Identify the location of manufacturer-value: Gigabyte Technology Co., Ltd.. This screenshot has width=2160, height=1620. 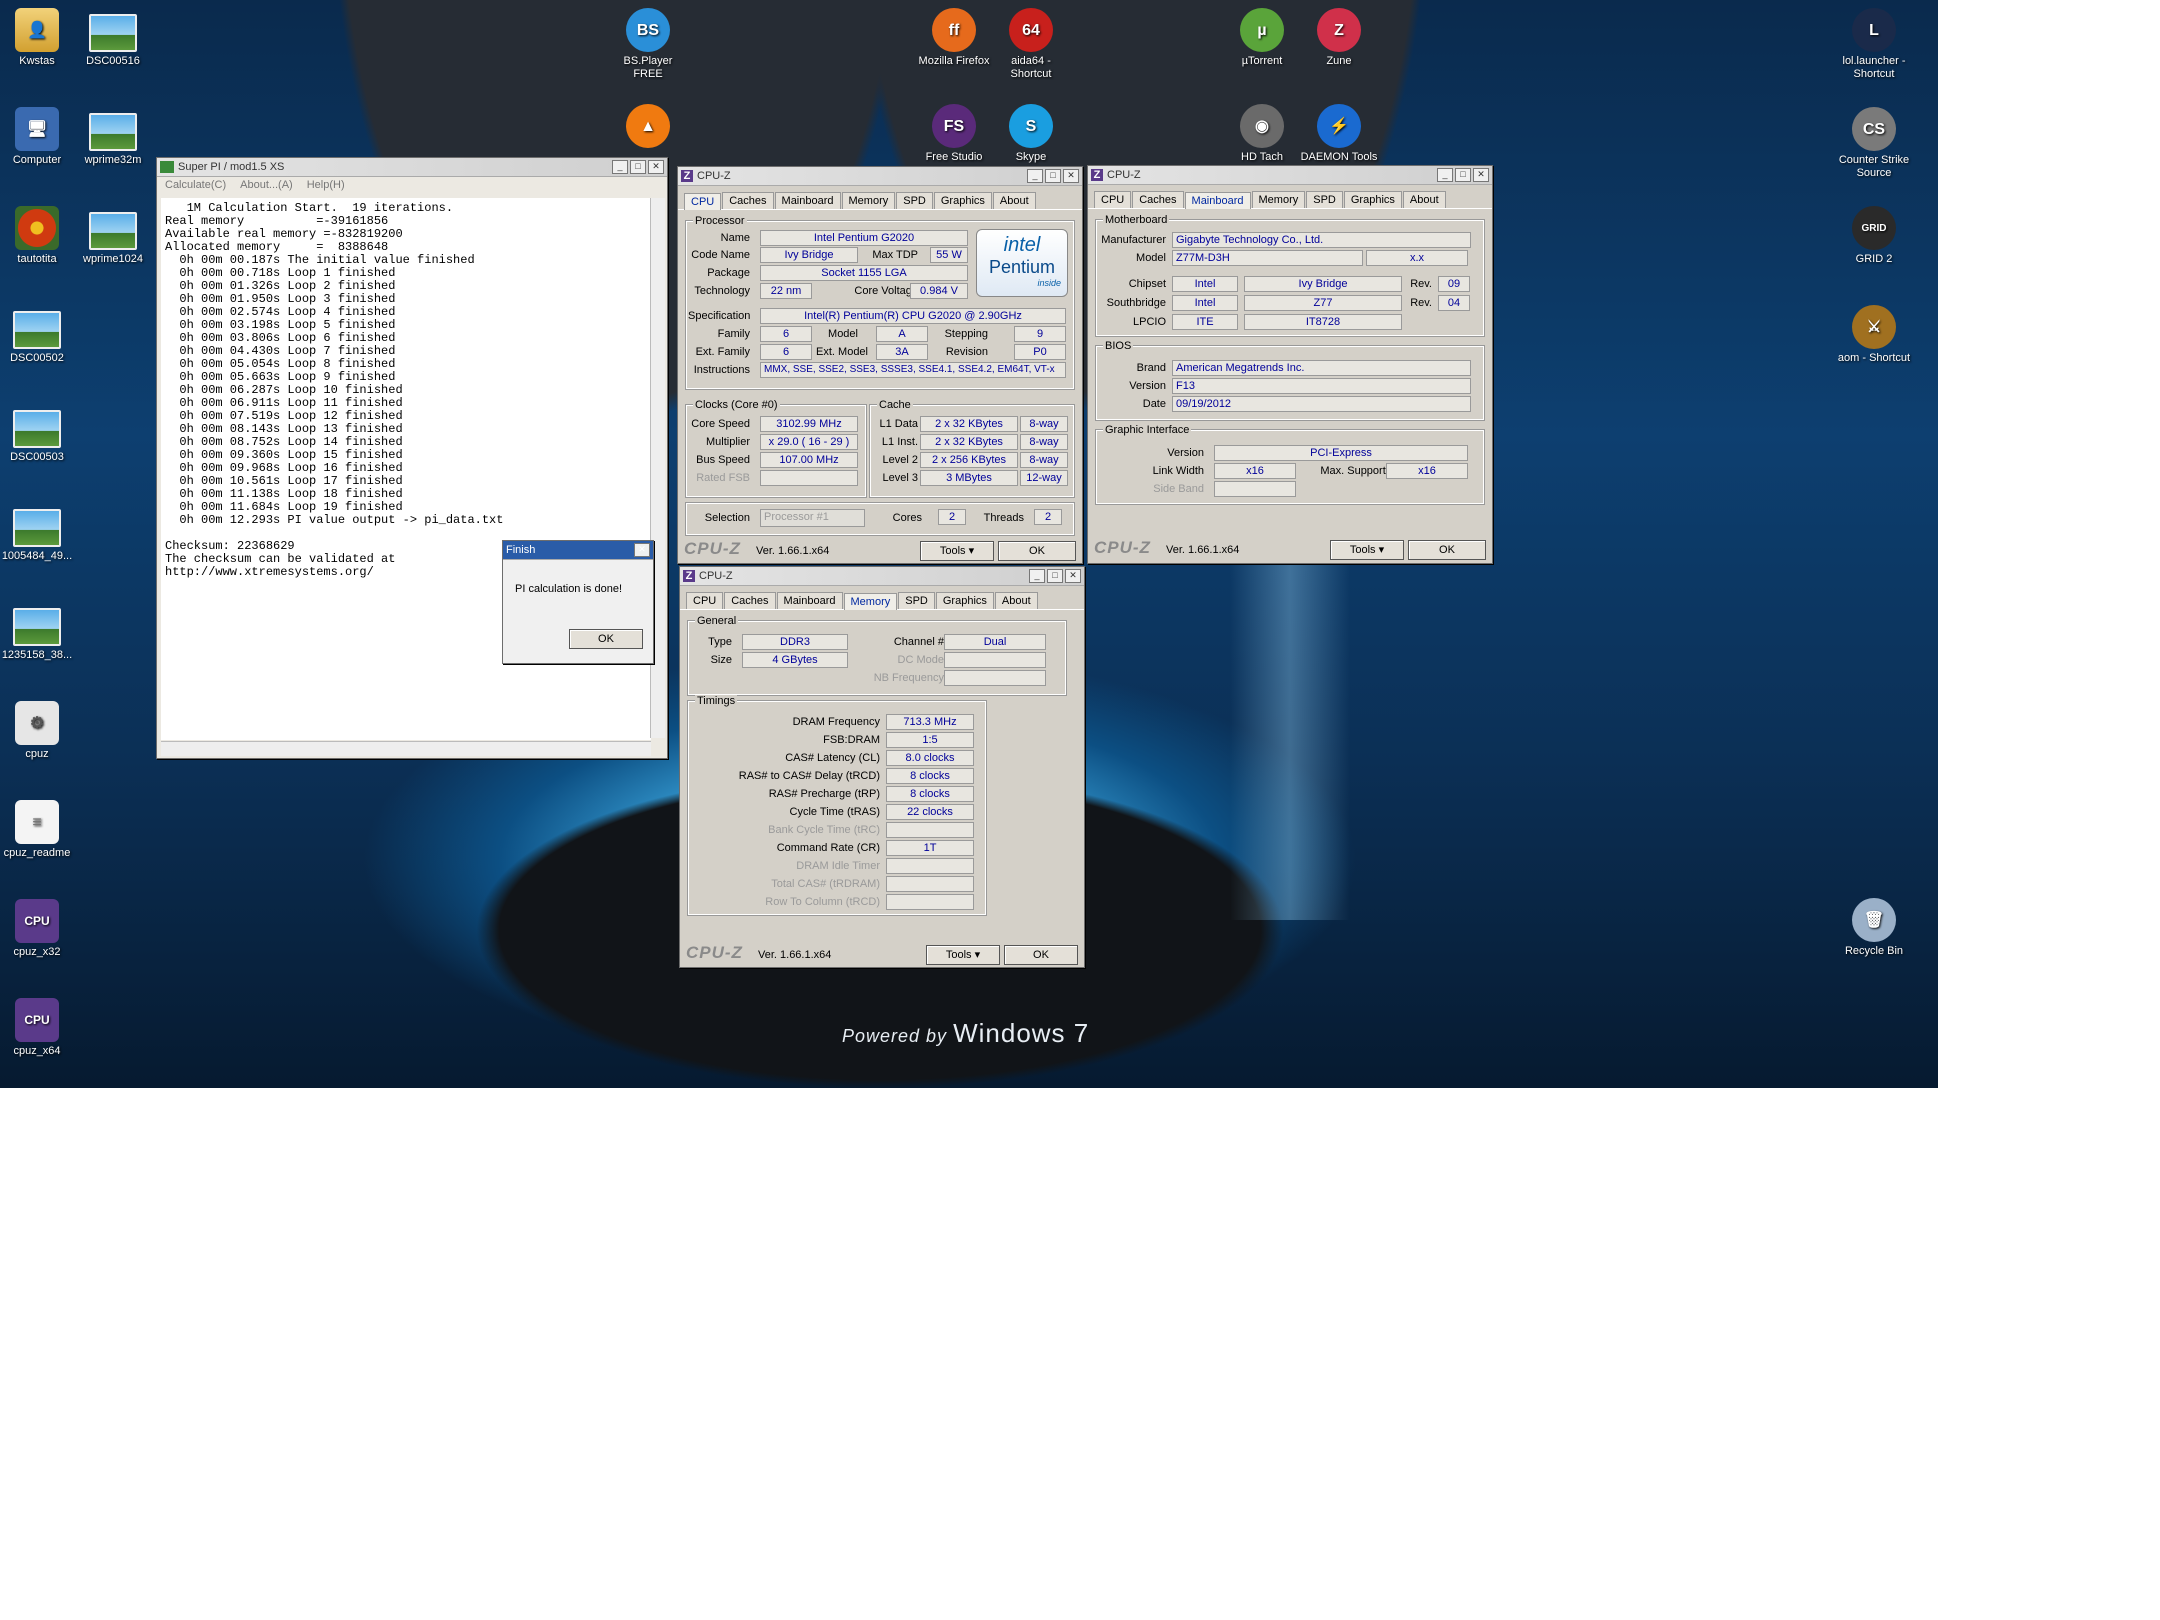
(1321, 240).